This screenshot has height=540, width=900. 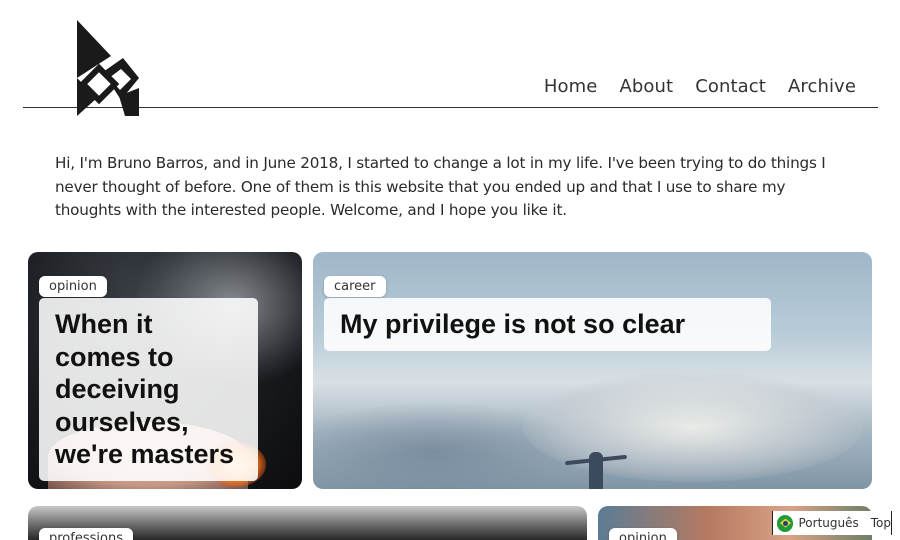 What do you see at coordinates (596, 470) in the screenshot?
I see `person-photo-detail` at bounding box center [596, 470].